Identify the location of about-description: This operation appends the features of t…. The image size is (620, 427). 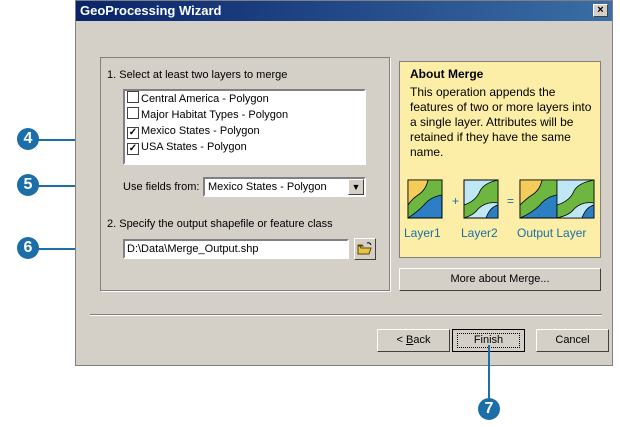
(501, 122).